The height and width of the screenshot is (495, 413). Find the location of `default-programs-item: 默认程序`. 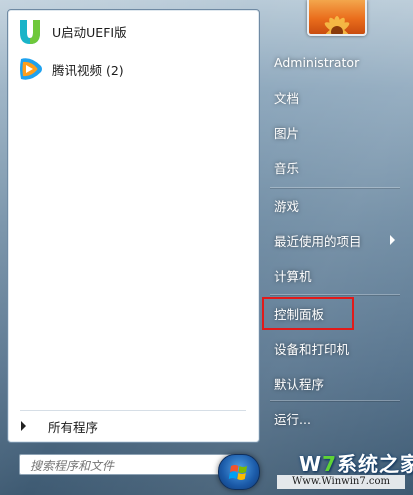

default-programs-item: 默认程序 is located at coordinates (334, 383).